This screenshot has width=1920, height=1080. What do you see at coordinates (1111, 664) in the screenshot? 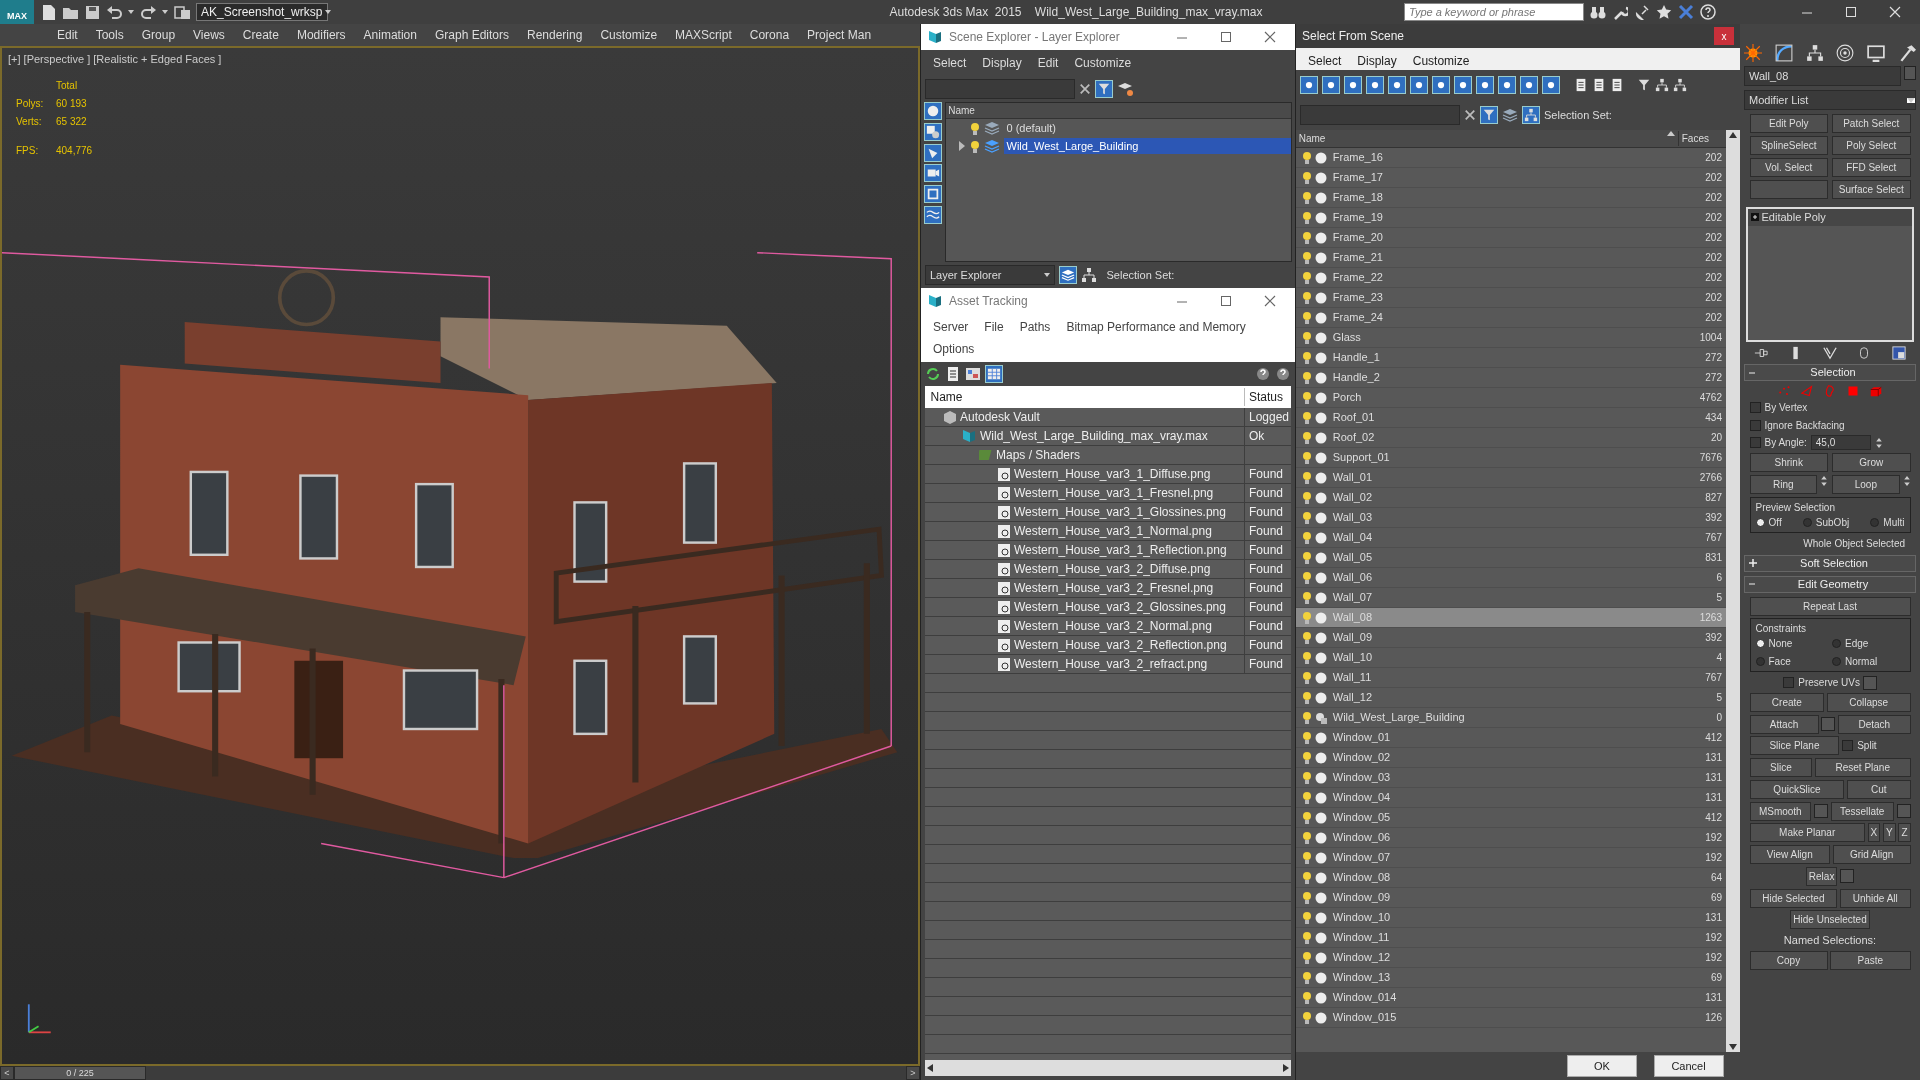
I see `asset-name: Western_House_var3_2_refract.png` at bounding box center [1111, 664].